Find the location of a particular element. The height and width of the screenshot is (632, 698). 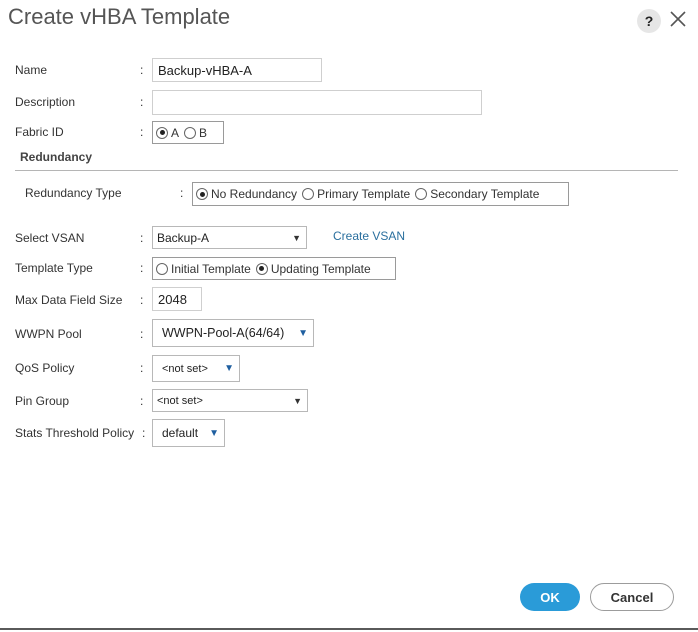

redundancy-option-secondary: Secondary Template is located at coordinates (485, 194).